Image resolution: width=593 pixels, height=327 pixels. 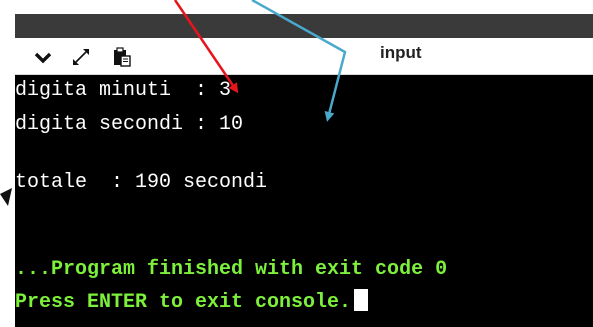 I want to click on text-cursor, so click(x=361, y=300).